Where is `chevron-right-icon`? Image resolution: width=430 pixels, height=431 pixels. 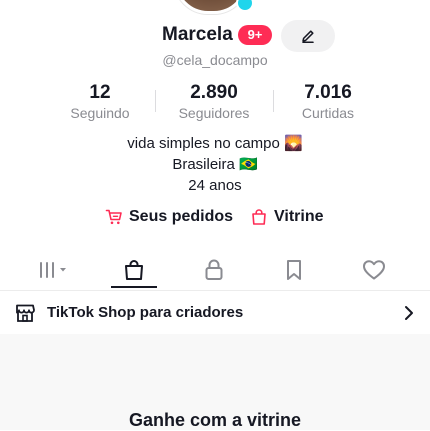 chevron-right-icon is located at coordinates (409, 313).